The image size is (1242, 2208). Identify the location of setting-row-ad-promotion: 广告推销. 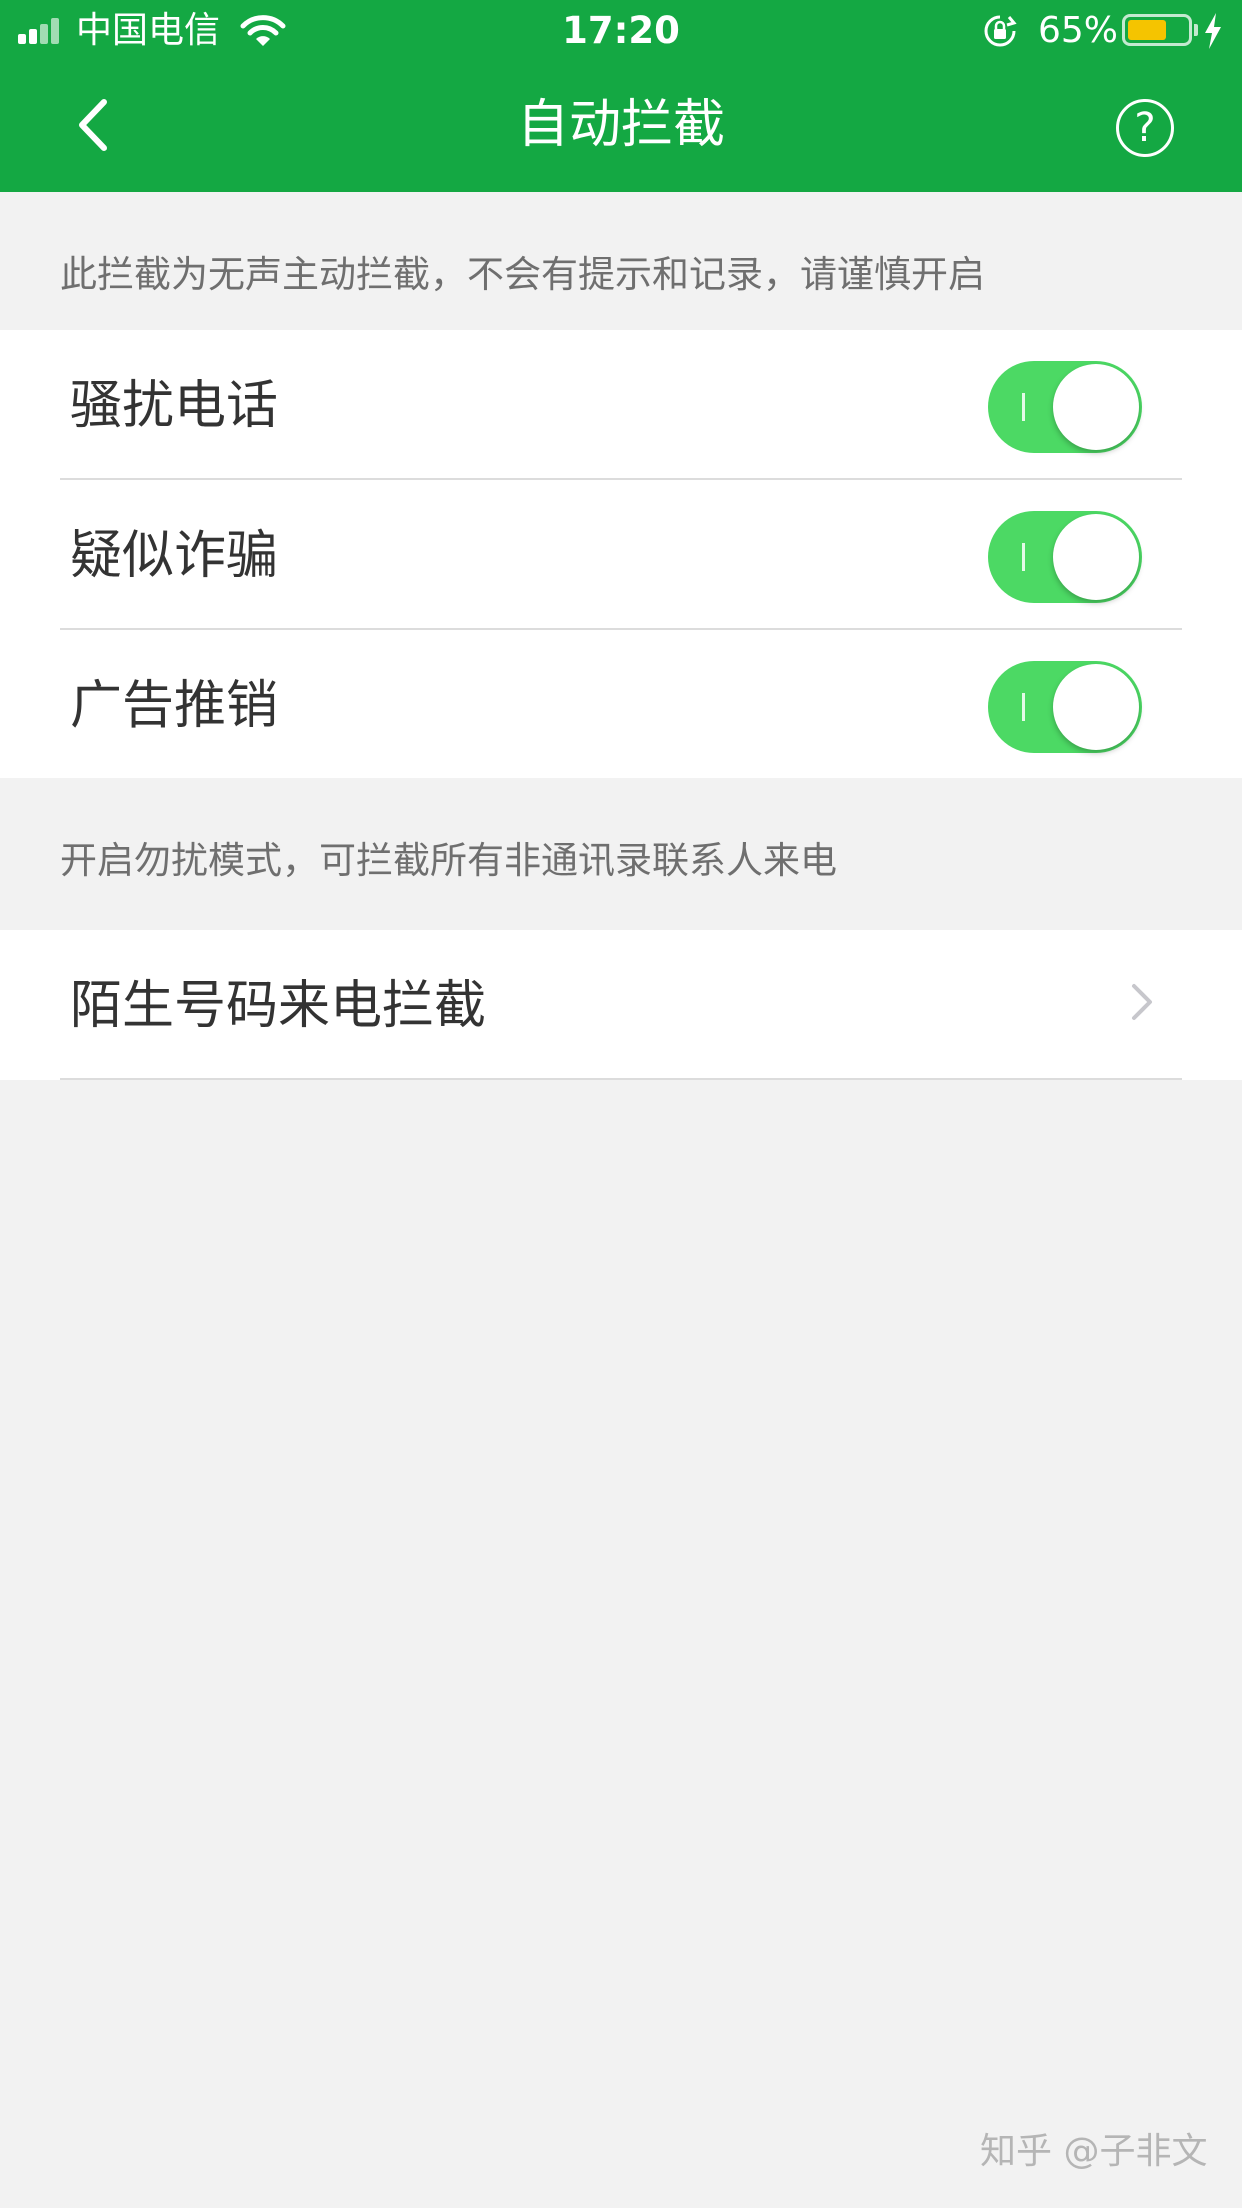
(621, 705).